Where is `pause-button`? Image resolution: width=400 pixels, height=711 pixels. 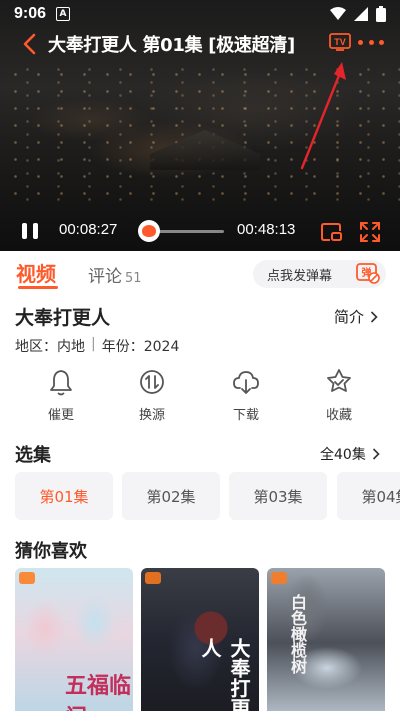
pause-button is located at coordinates (30, 231).